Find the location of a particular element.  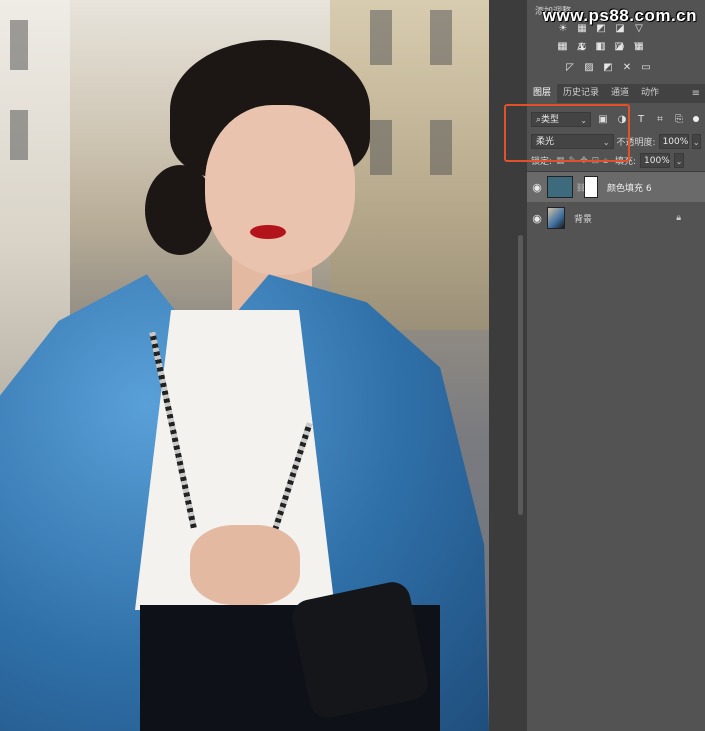

scrollbar is located at coordinates (520, 375).